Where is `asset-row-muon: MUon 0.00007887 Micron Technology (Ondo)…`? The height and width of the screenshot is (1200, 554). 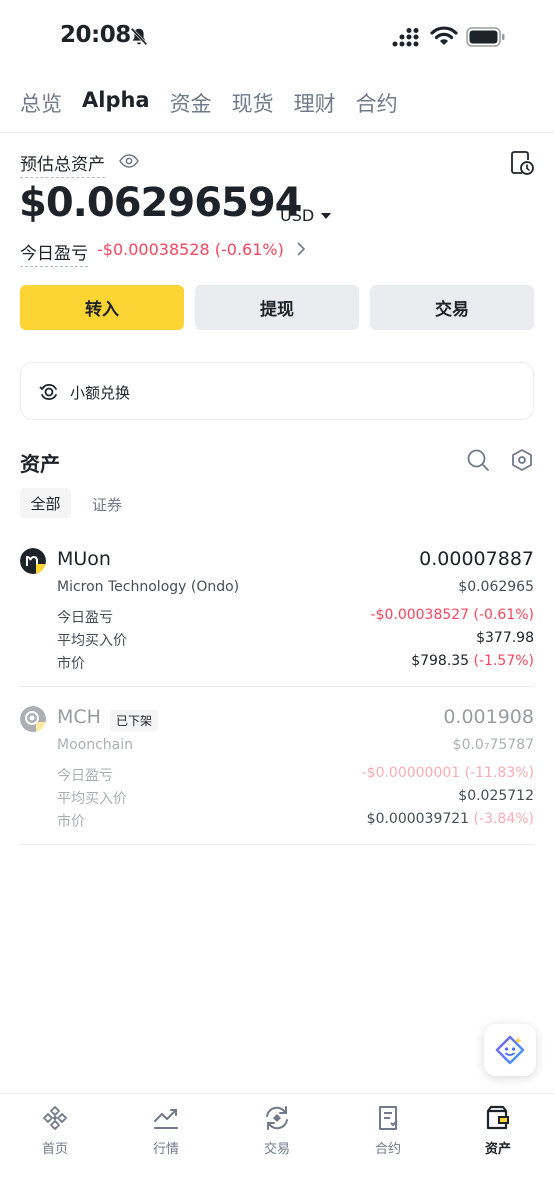
asset-row-muon: MUon 0.00007887 Micron Technology (Ondo)… is located at coordinates (277, 616).